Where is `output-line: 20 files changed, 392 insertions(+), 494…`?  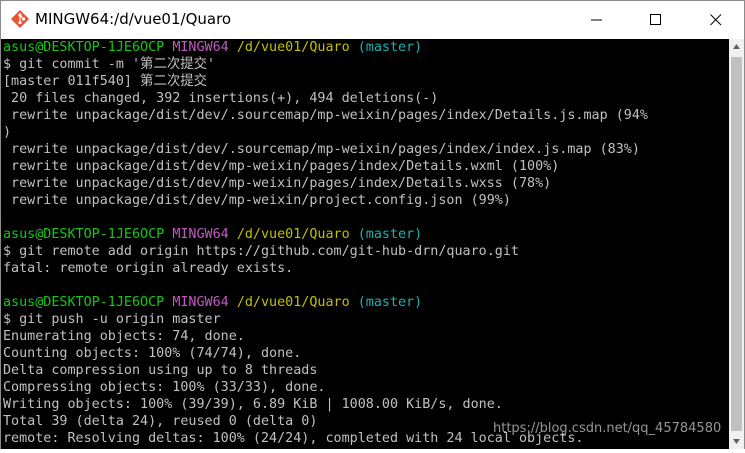
output-line: 20 files changed, 392 insertions(+), 494… is located at coordinates (221, 98).